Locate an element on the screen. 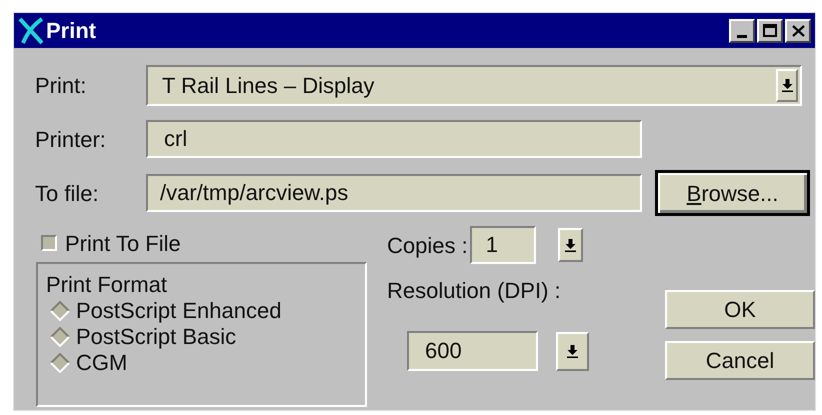  maximize-button is located at coordinates (770, 30).